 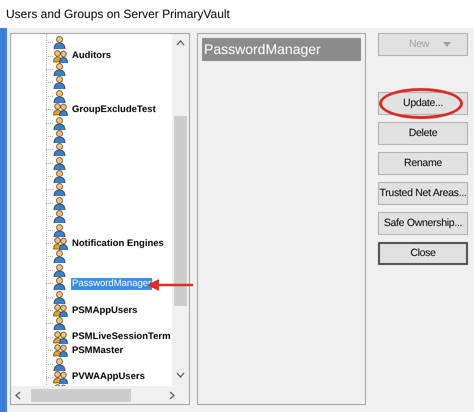 What do you see at coordinates (423, 133) in the screenshot?
I see `dialog-button: Delete` at bounding box center [423, 133].